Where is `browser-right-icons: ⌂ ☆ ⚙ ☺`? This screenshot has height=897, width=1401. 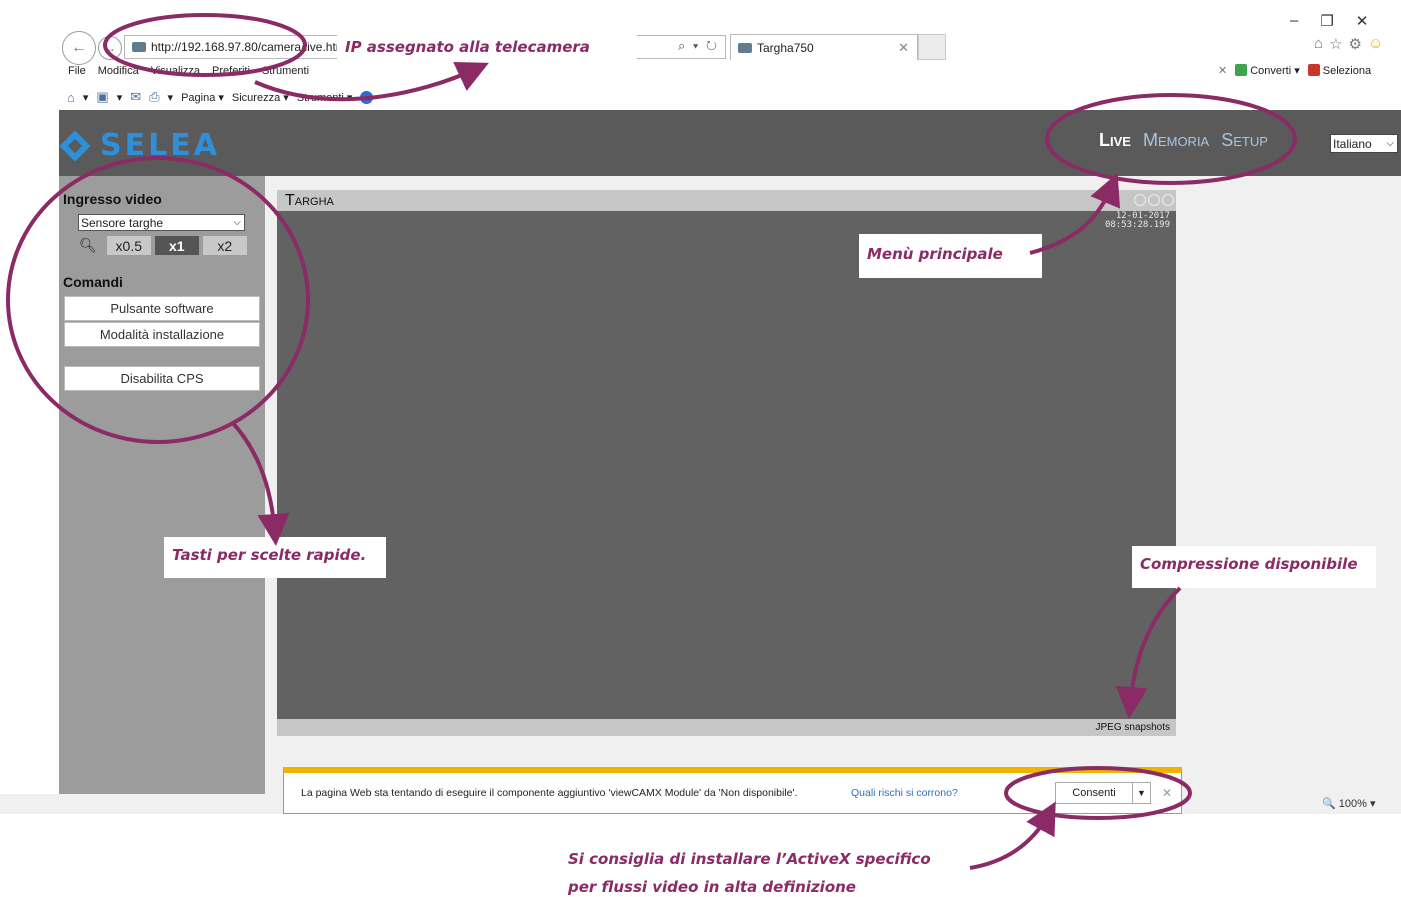
browser-right-icons: ⌂ ☆ ⚙ ☺ is located at coordinates (1348, 44).